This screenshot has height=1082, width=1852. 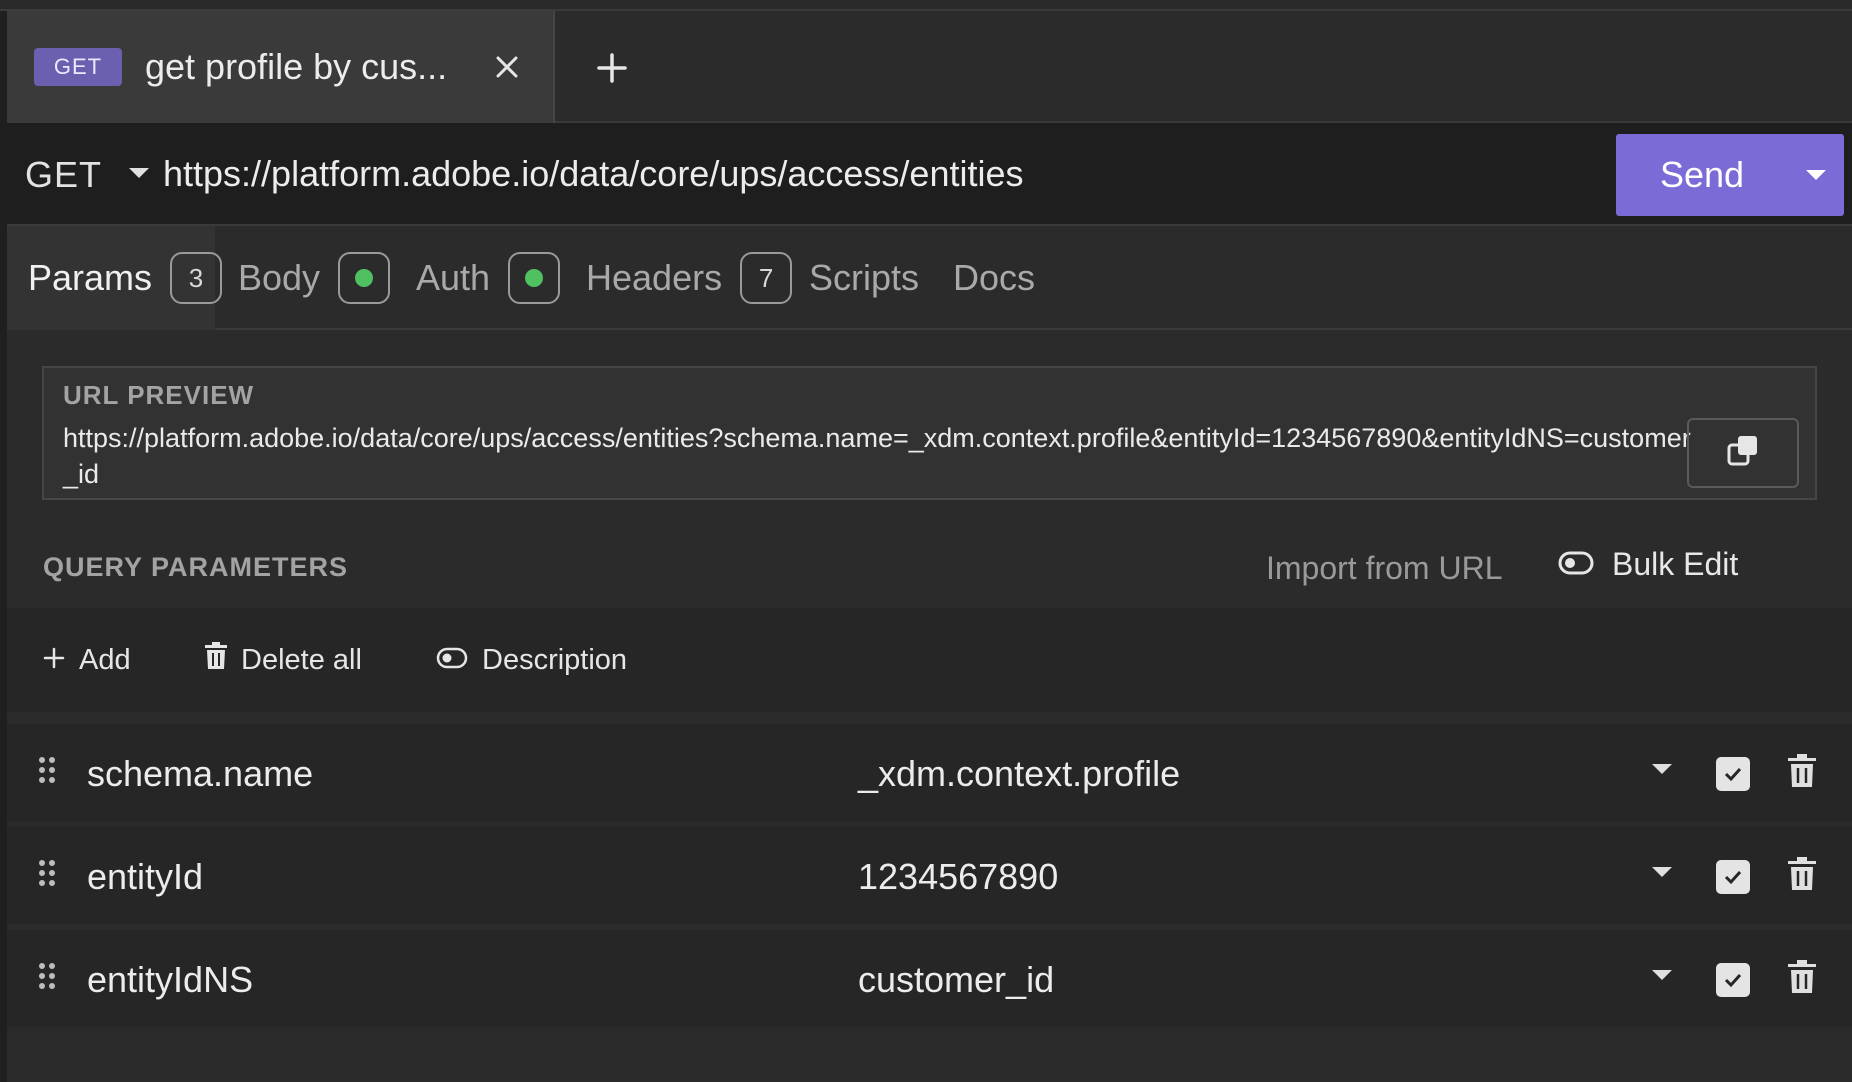 I want to click on description-label: Description, so click(x=555, y=659).